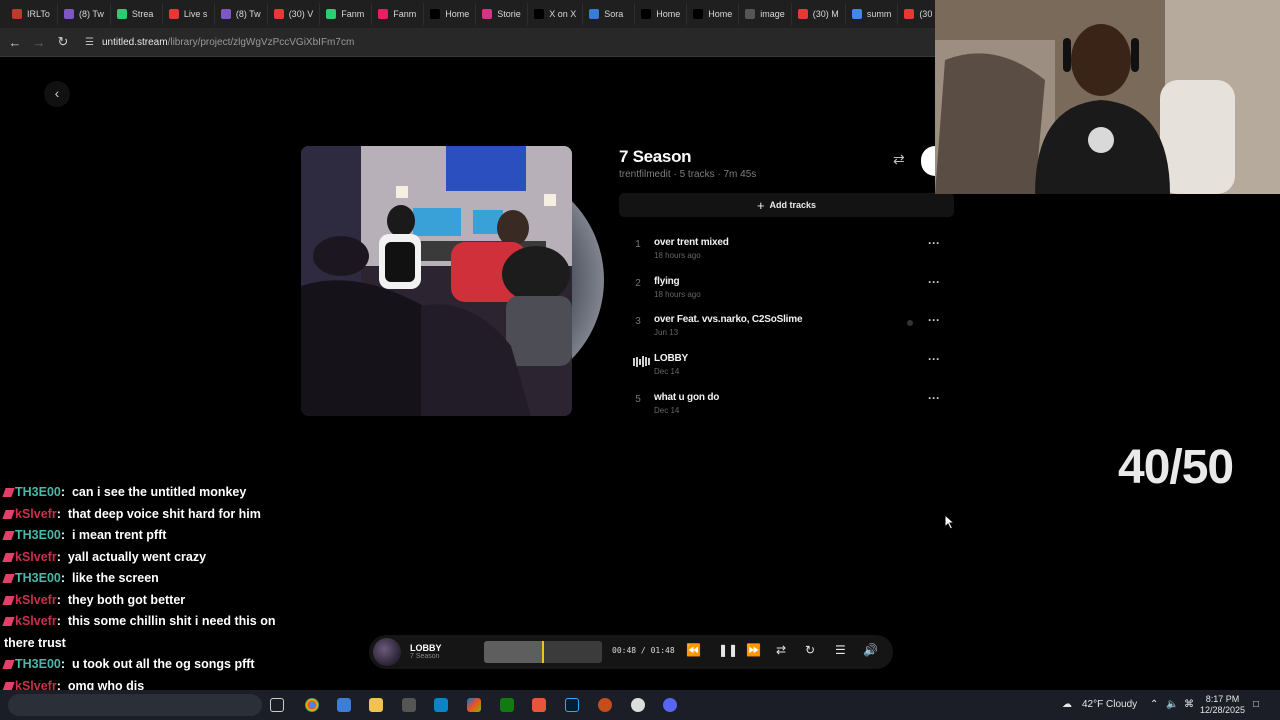  Describe the element at coordinates (487, 14) in the screenshot. I see `instagram-icon` at that location.